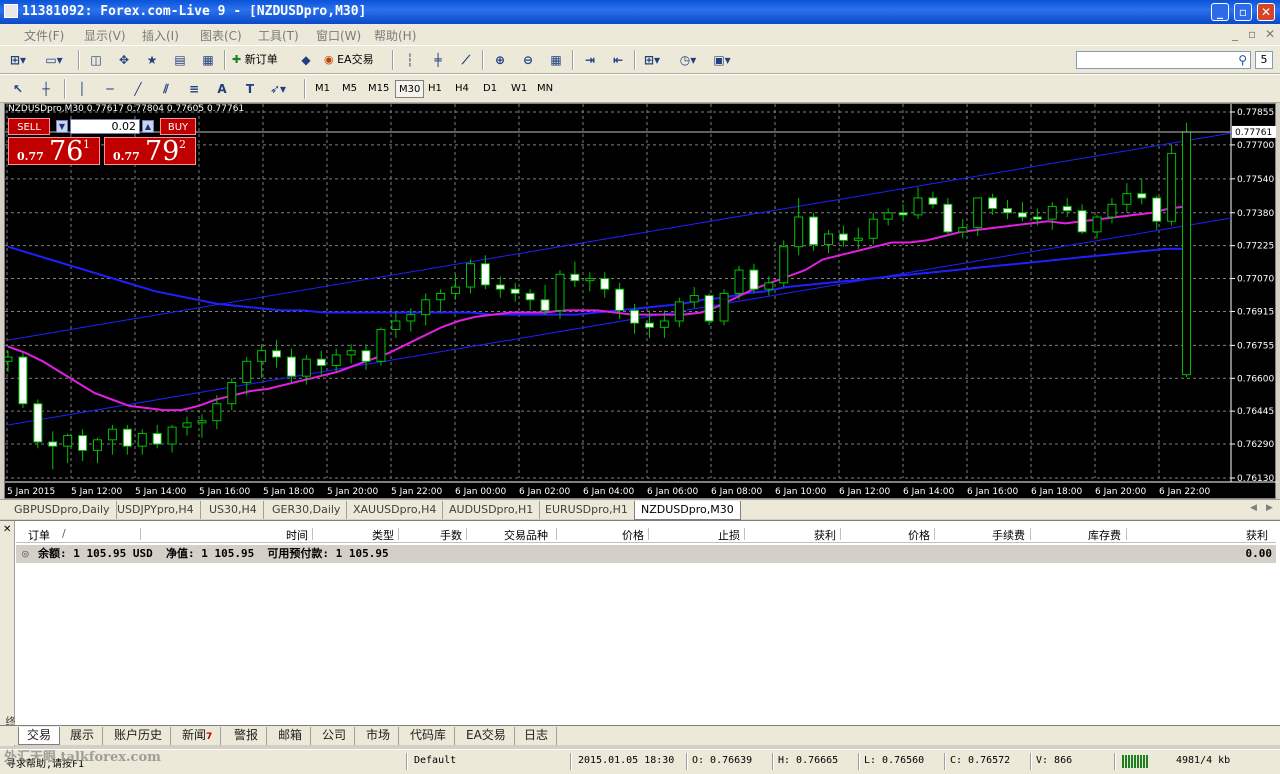 Image resolution: width=1280 pixels, height=774 pixels. Describe the element at coordinates (500, 60) in the screenshot. I see `zoom-in-icon: ⊕` at that location.